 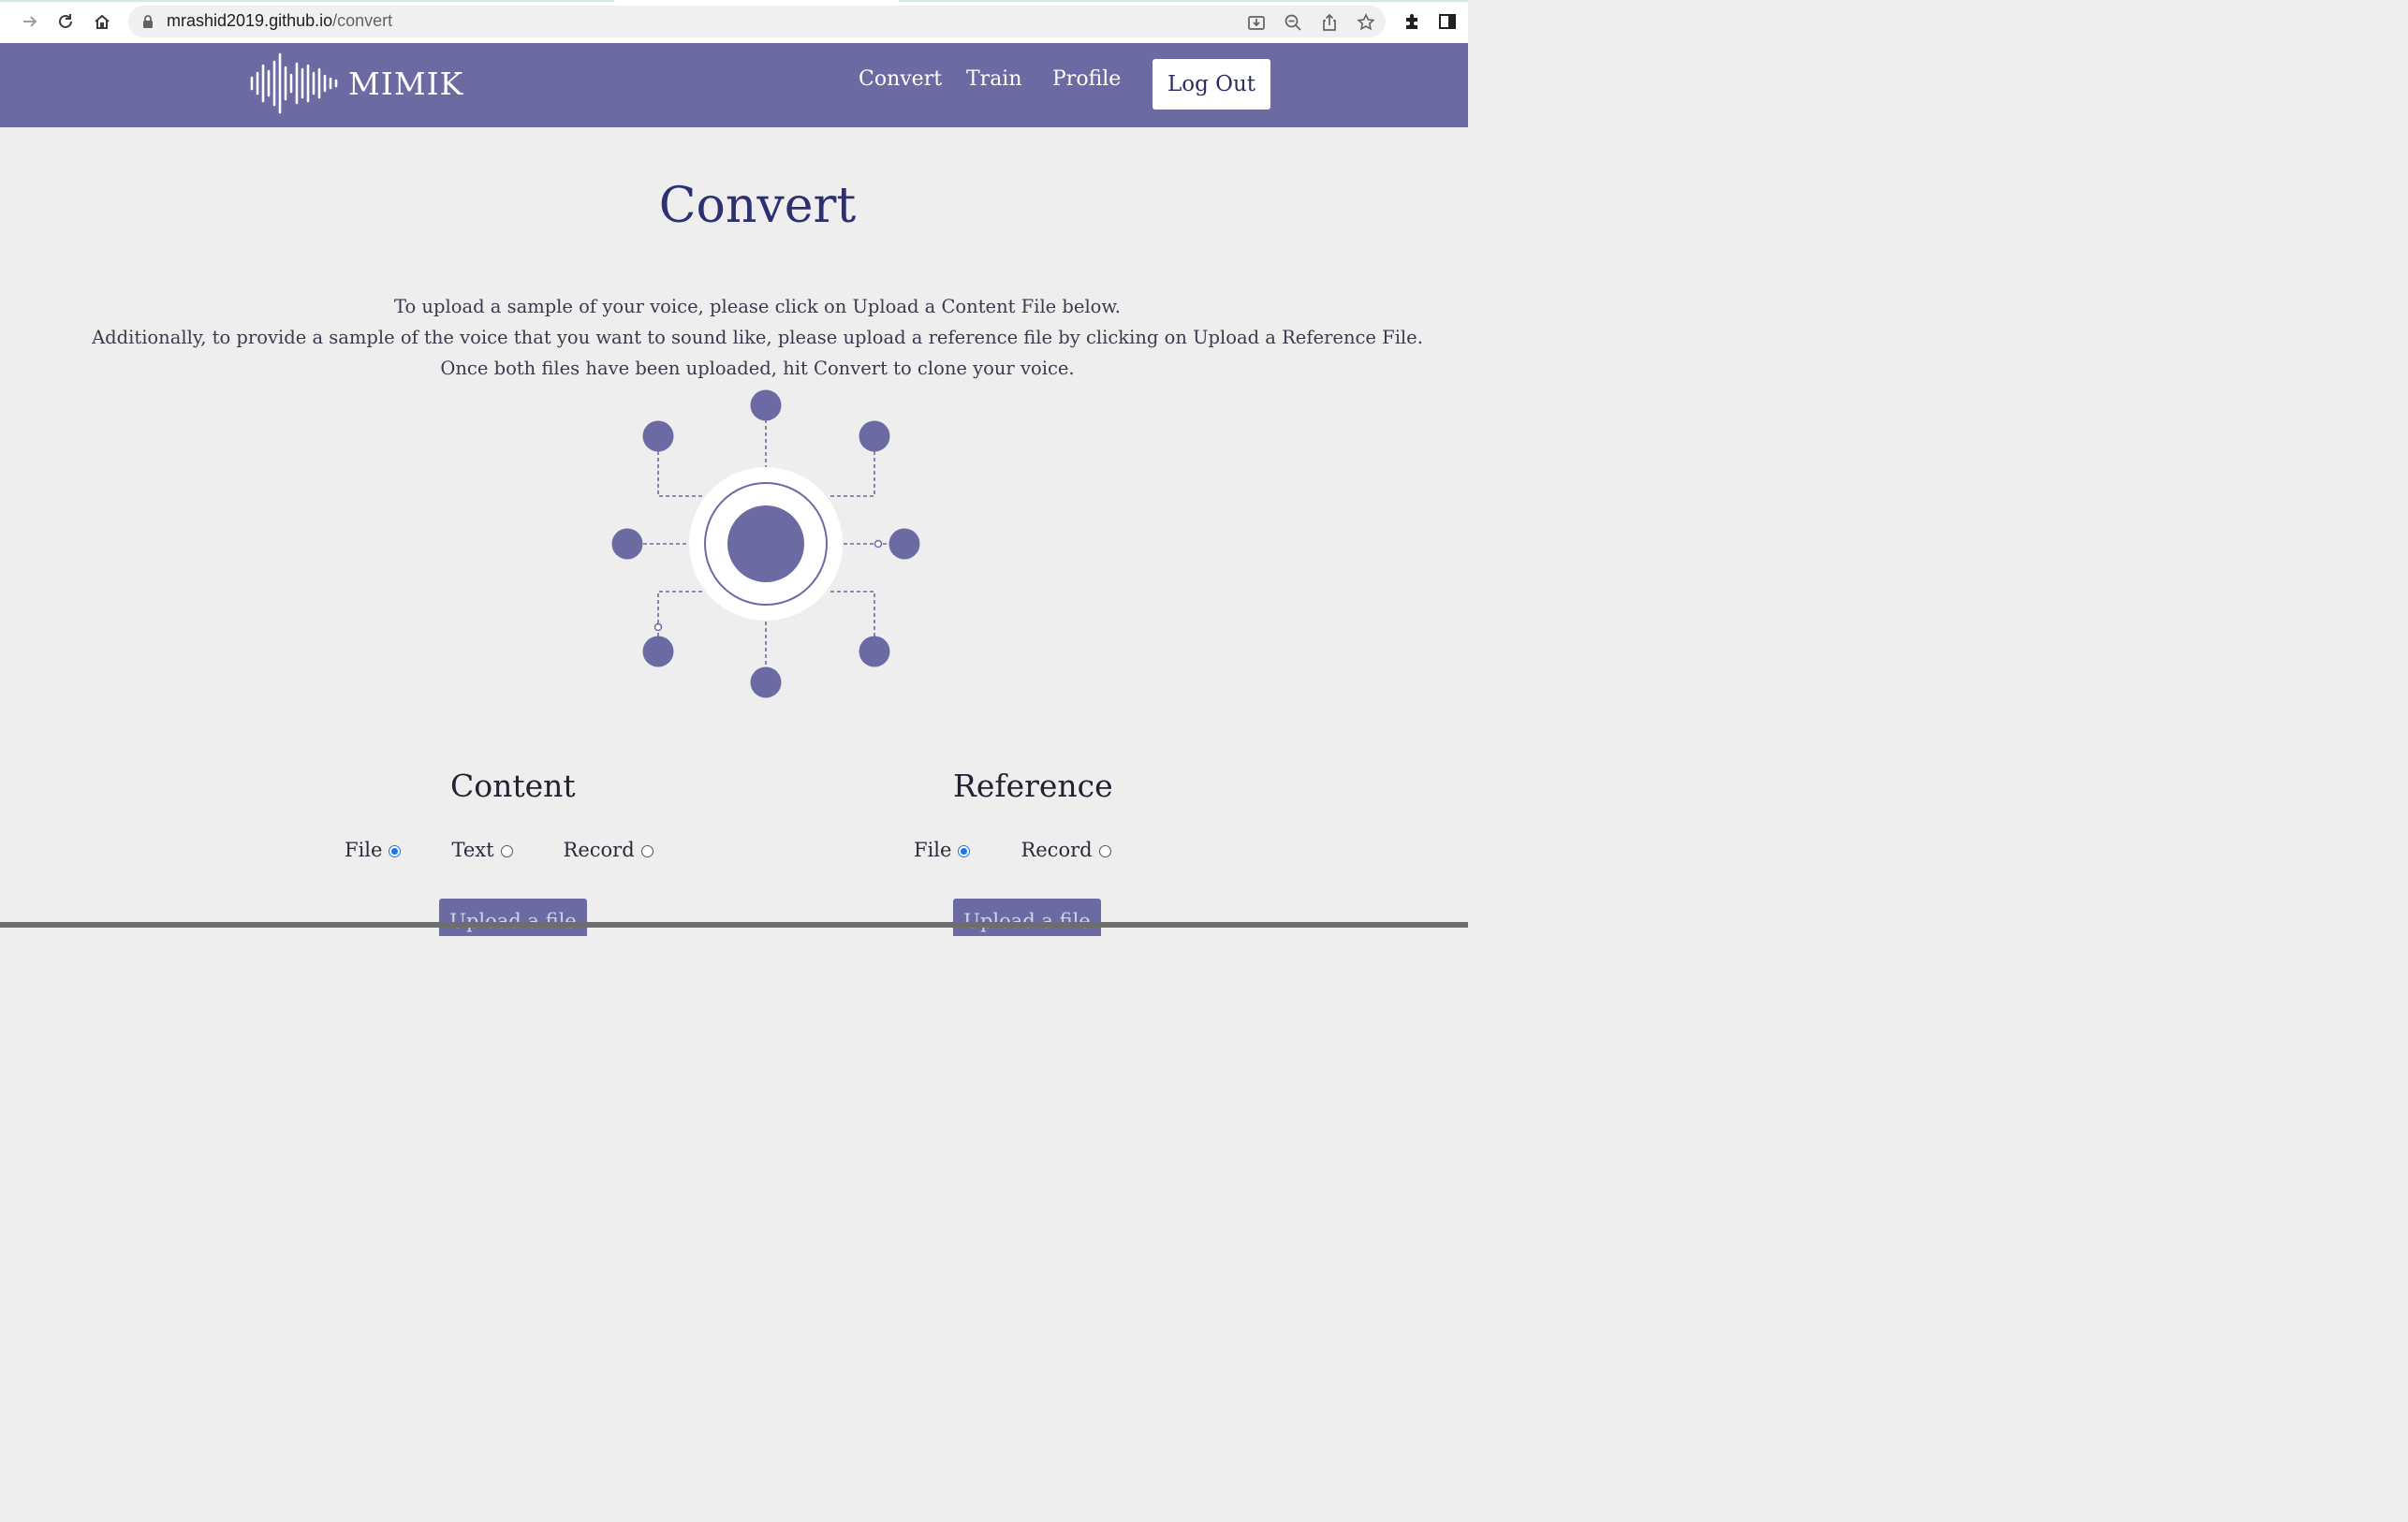 I want to click on sidepanel-icon, so click(x=1447, y=21).